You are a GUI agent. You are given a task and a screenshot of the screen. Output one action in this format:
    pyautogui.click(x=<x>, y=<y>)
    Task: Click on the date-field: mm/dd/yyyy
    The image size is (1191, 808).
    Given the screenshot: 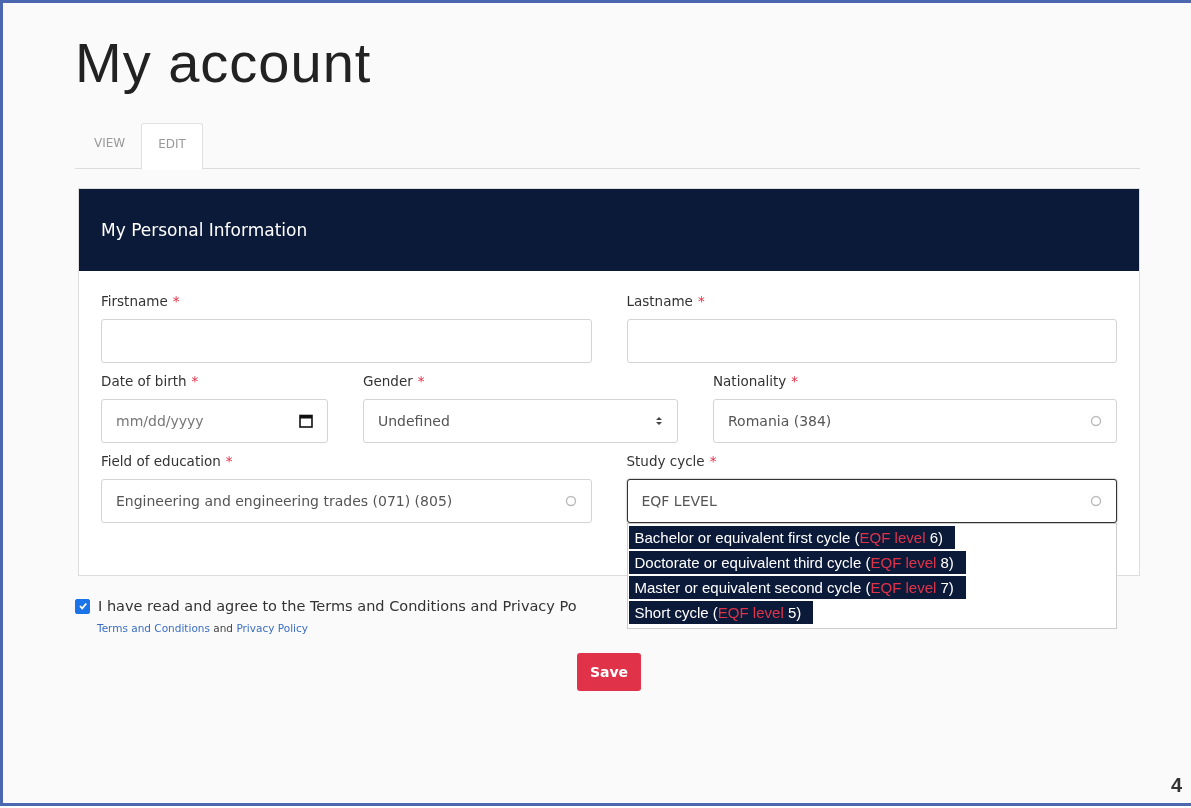 What is the action you would take?
    pyautogui.click(x=214, y=421)
    